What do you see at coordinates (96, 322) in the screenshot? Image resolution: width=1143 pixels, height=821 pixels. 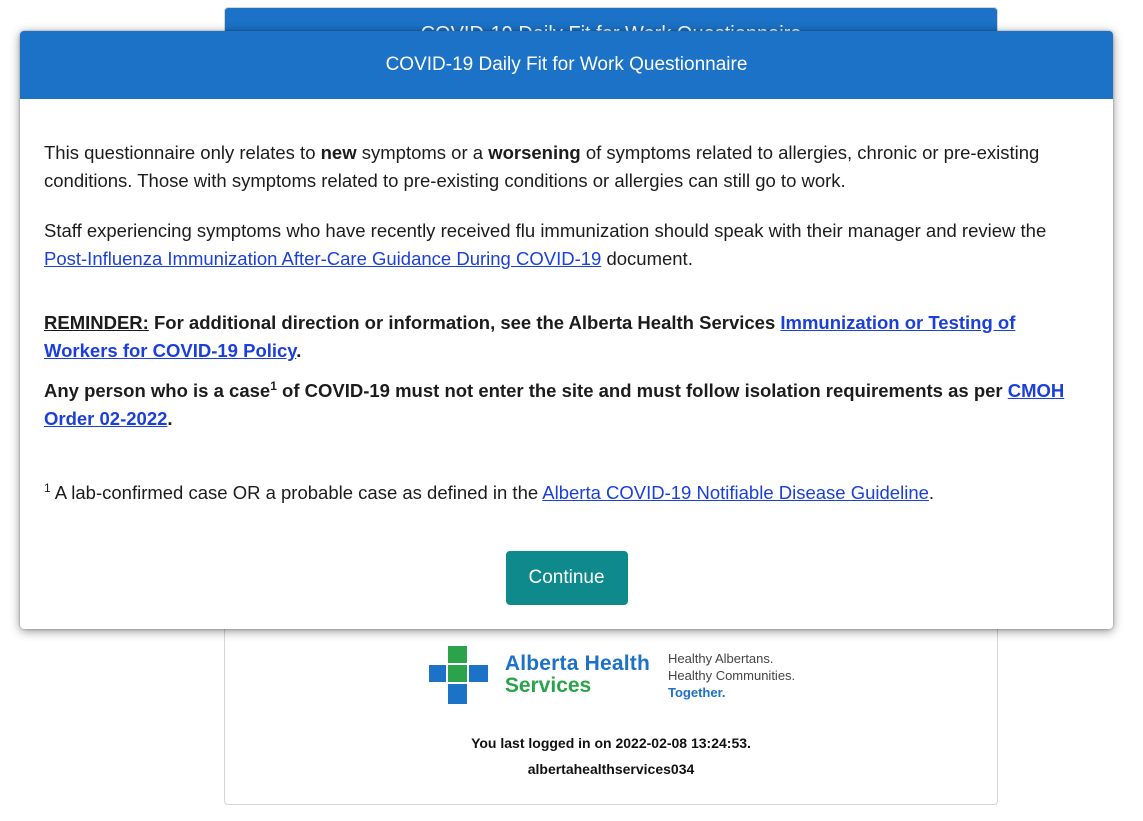 I see `reminder-label: REMINDER:` at bounding box center [96, 322].